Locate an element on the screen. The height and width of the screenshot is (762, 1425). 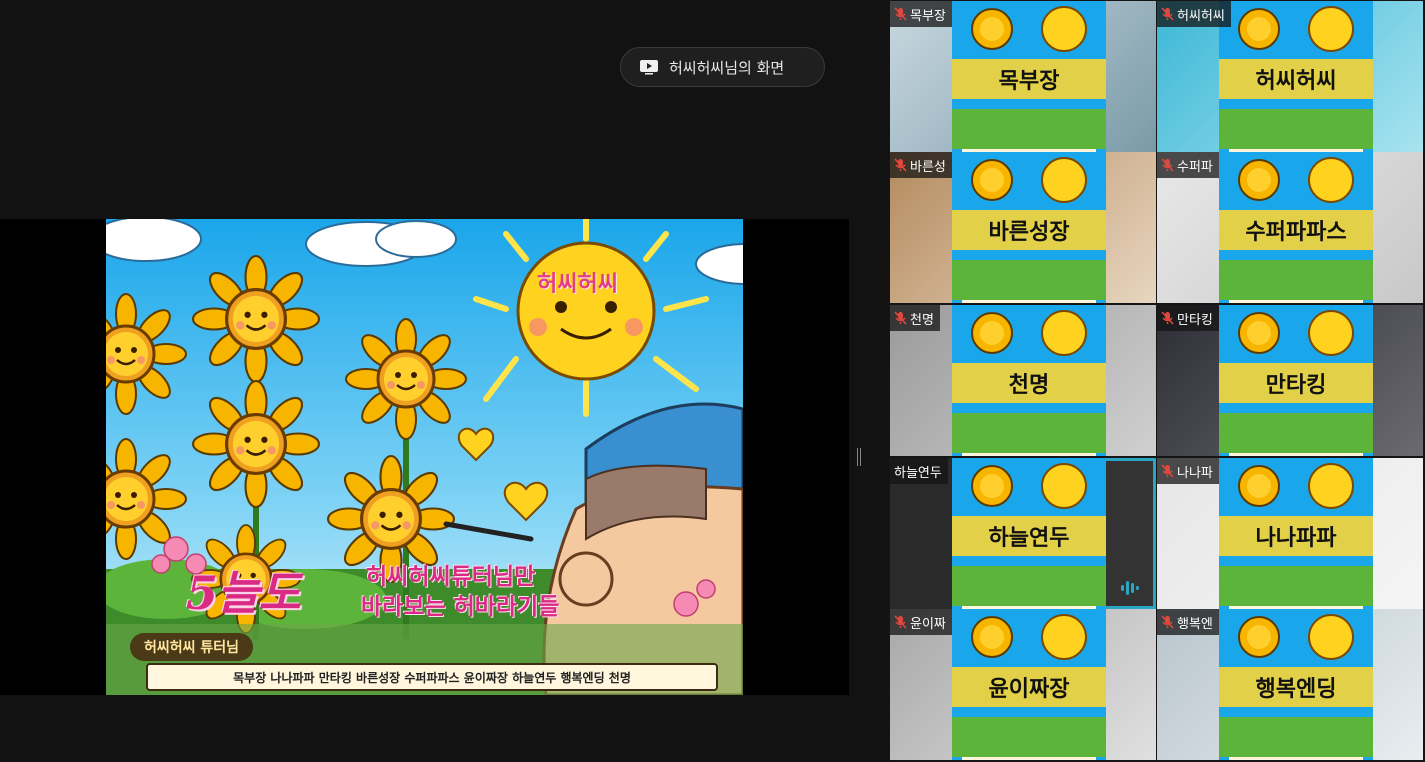
participant-tile: 하늘연두 하늘연두 is located at coordinates (1023, 533).